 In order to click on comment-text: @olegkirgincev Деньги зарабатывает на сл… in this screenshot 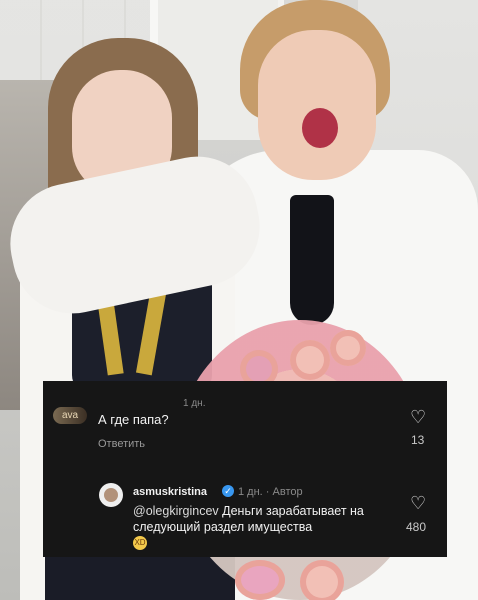, I will do `click(268, 519)`.